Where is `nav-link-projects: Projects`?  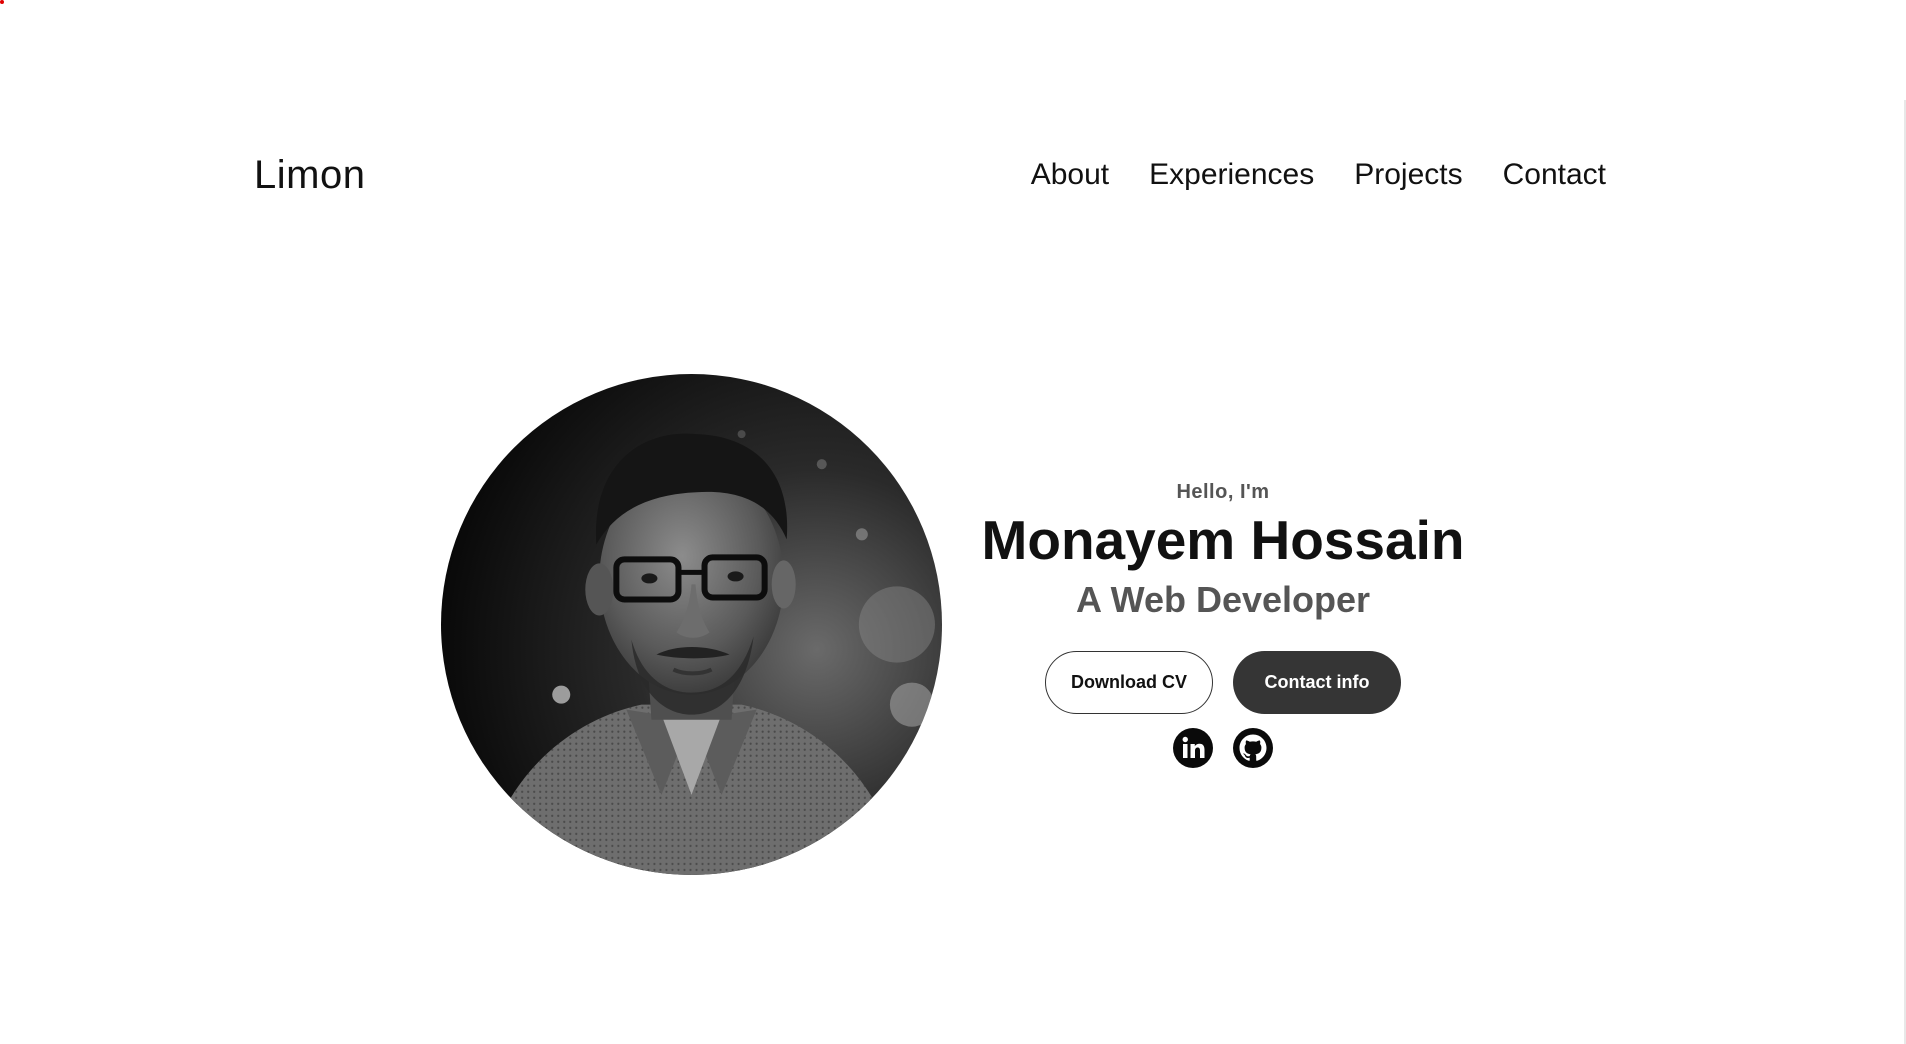
nav-link-projects: Projects is located at coordinates (1408, 174).